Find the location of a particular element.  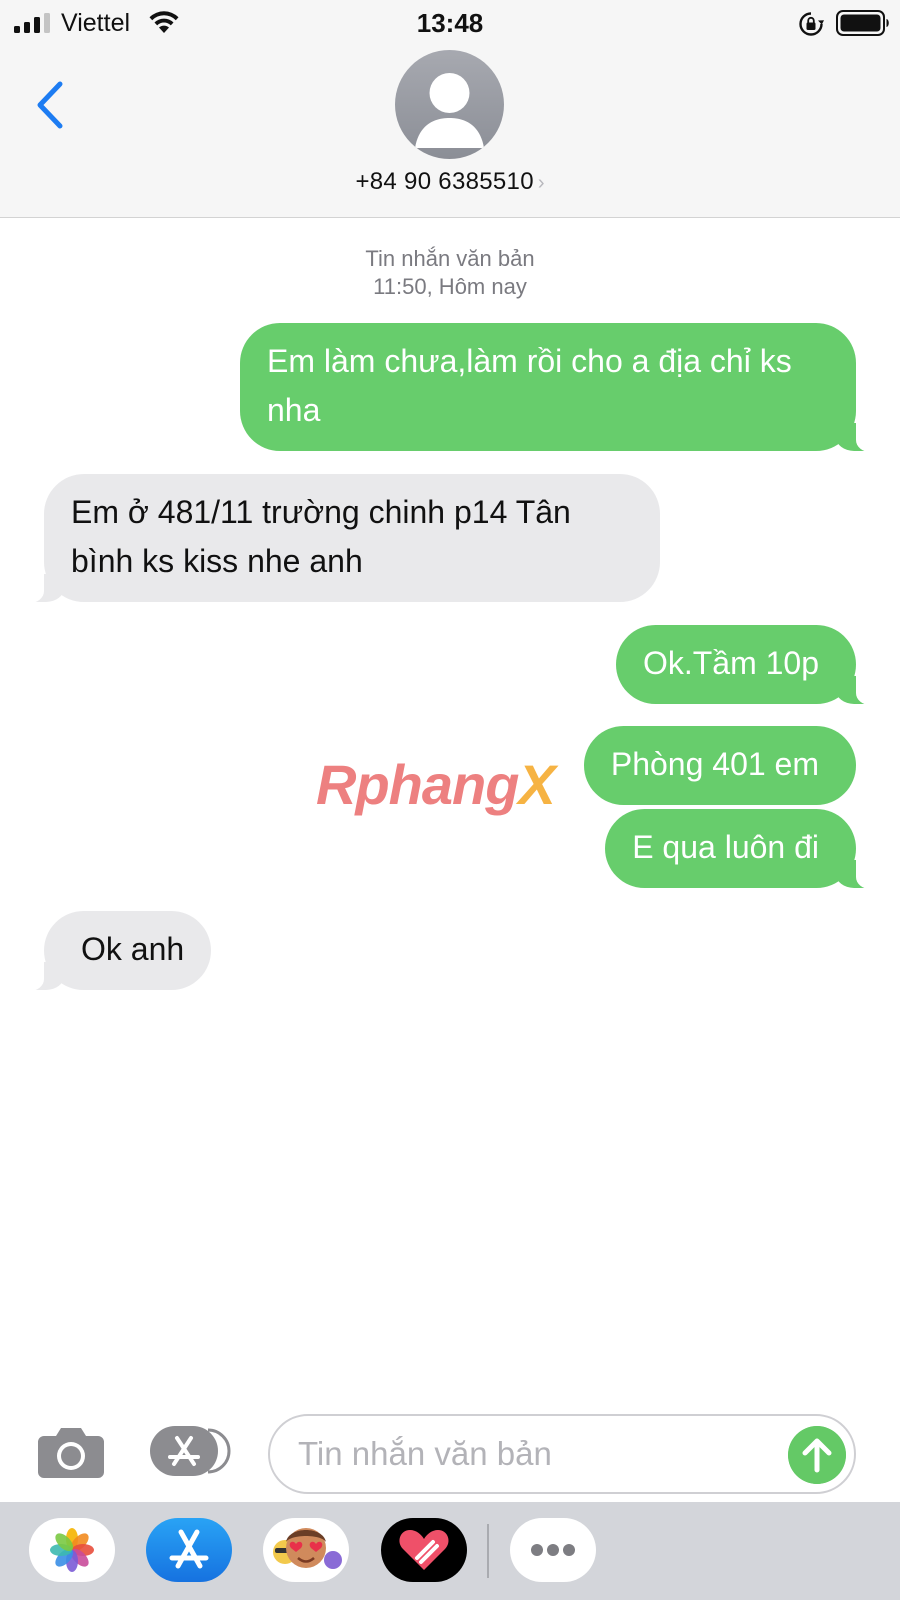

message-text: Phòng 401 em is located at coordinates (714, 764).